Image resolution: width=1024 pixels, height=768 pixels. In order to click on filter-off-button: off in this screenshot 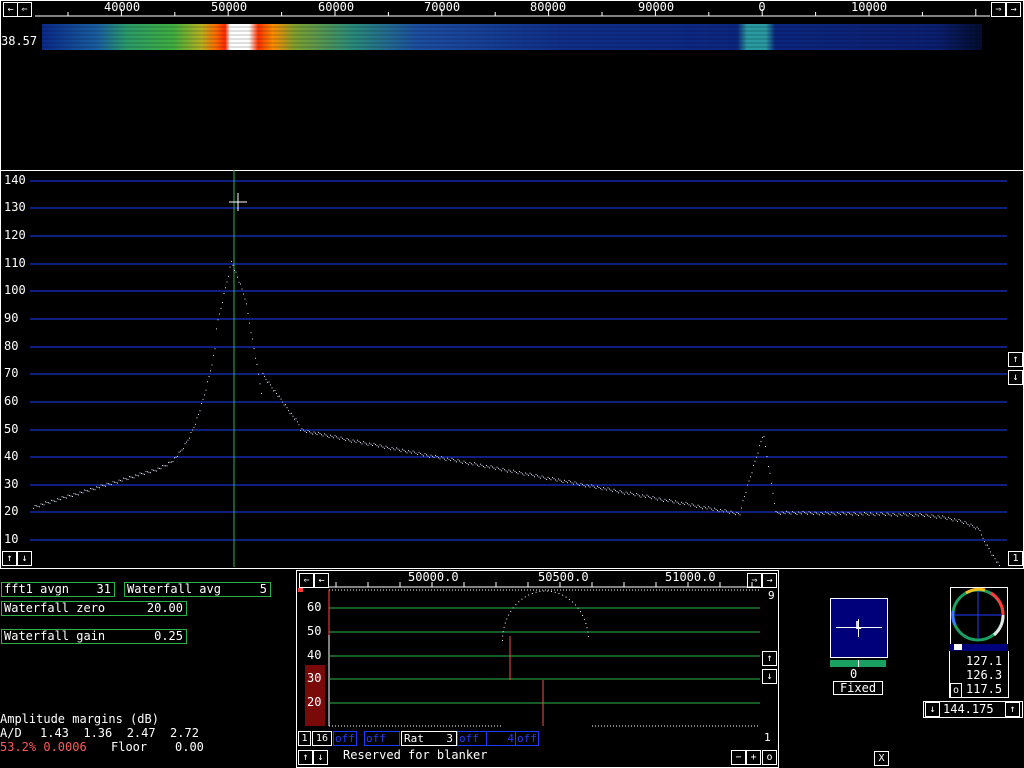, I will do `click(382, 738)`.